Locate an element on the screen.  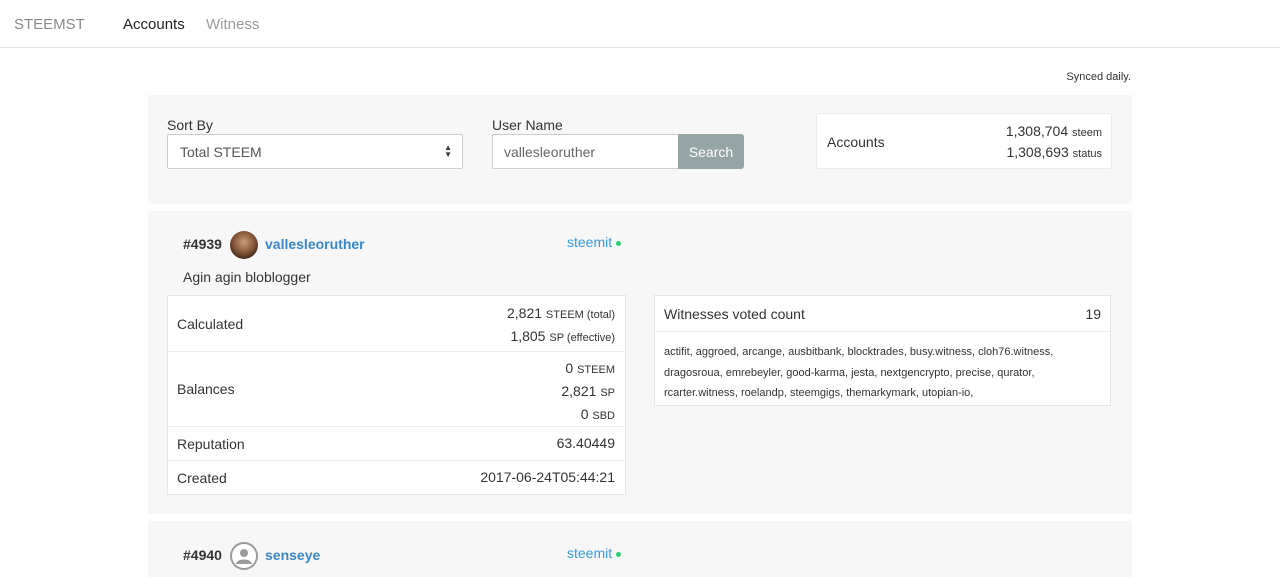
reputation-value: 63.40449 is located at coordinates (585, 443).